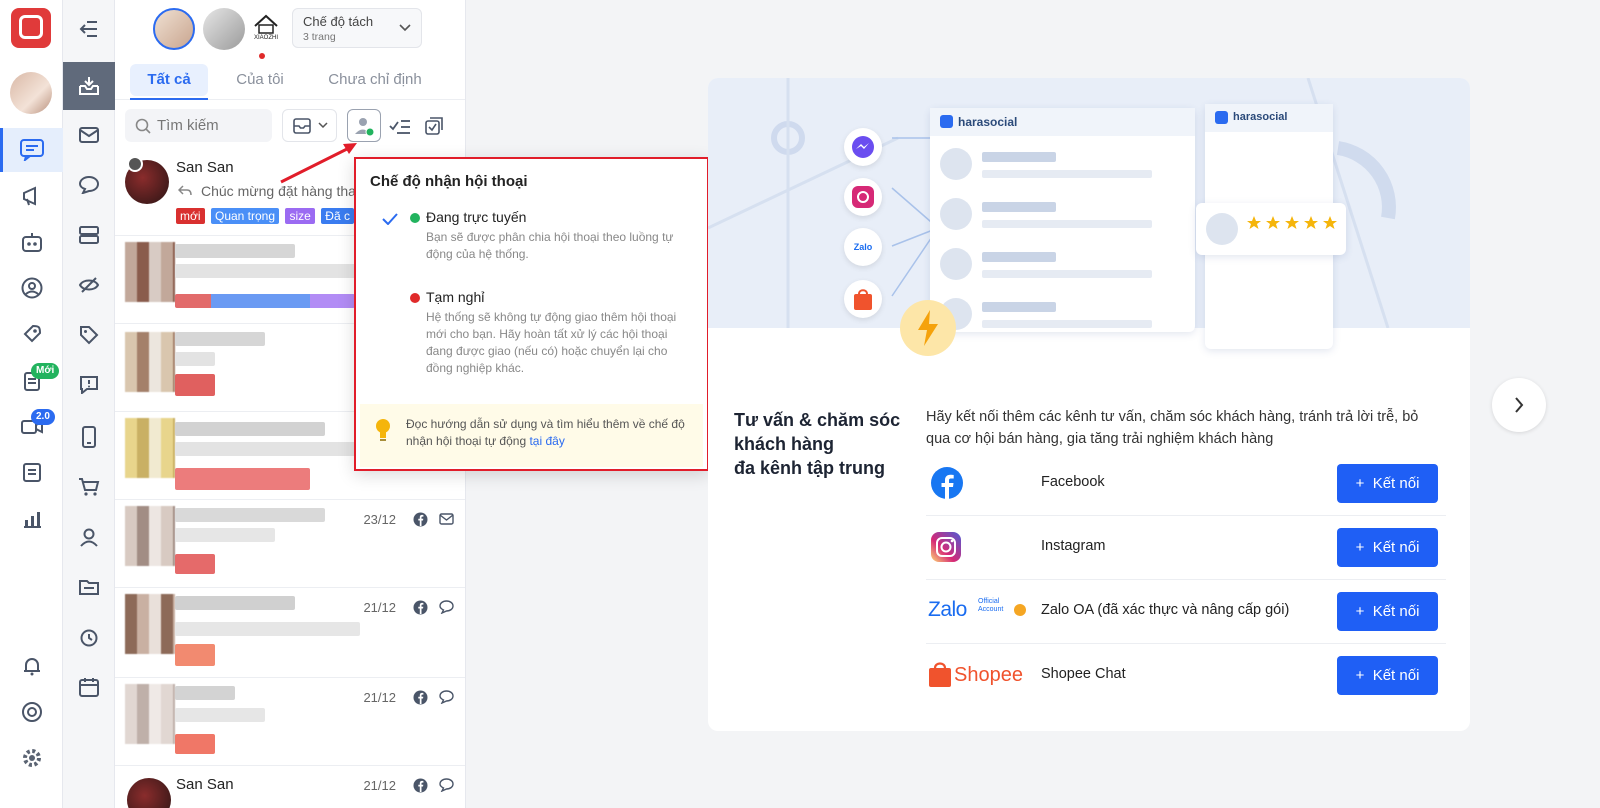 The width and height of the screenshot is (1600, 808). I want to click on user-status-icon, so click(365, 126).